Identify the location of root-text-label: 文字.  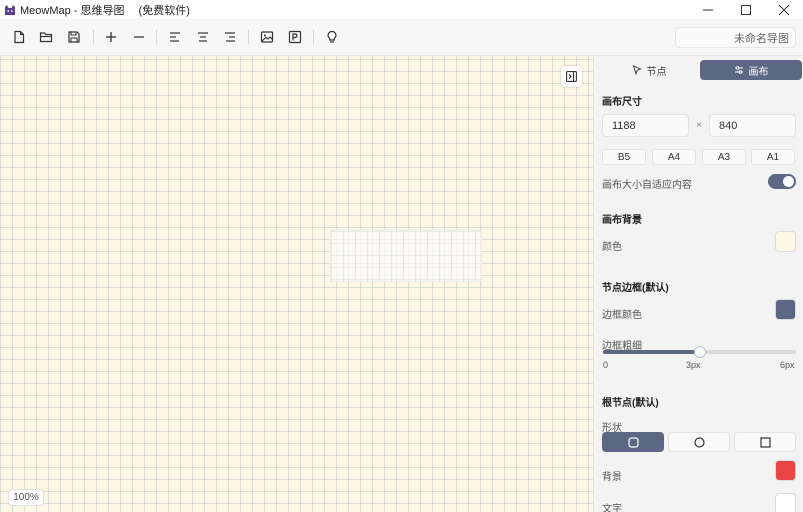
(612, 508).